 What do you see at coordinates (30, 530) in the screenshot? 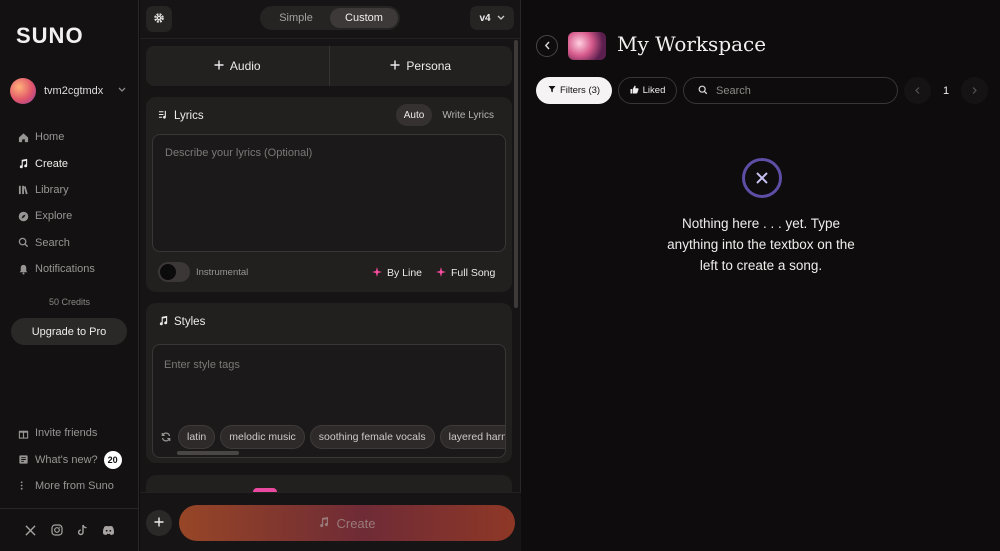
I see `x-icon` at bounding box center [30, 530].